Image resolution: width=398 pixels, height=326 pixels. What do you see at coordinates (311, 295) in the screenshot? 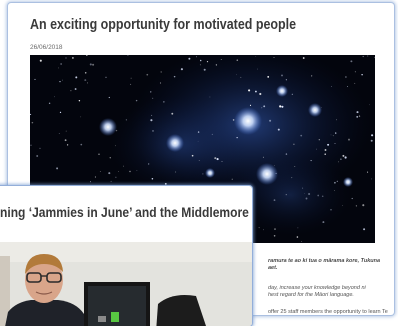
I see `article-body-line: hest regard for the Māori language.` at bounding box center [311, 295].